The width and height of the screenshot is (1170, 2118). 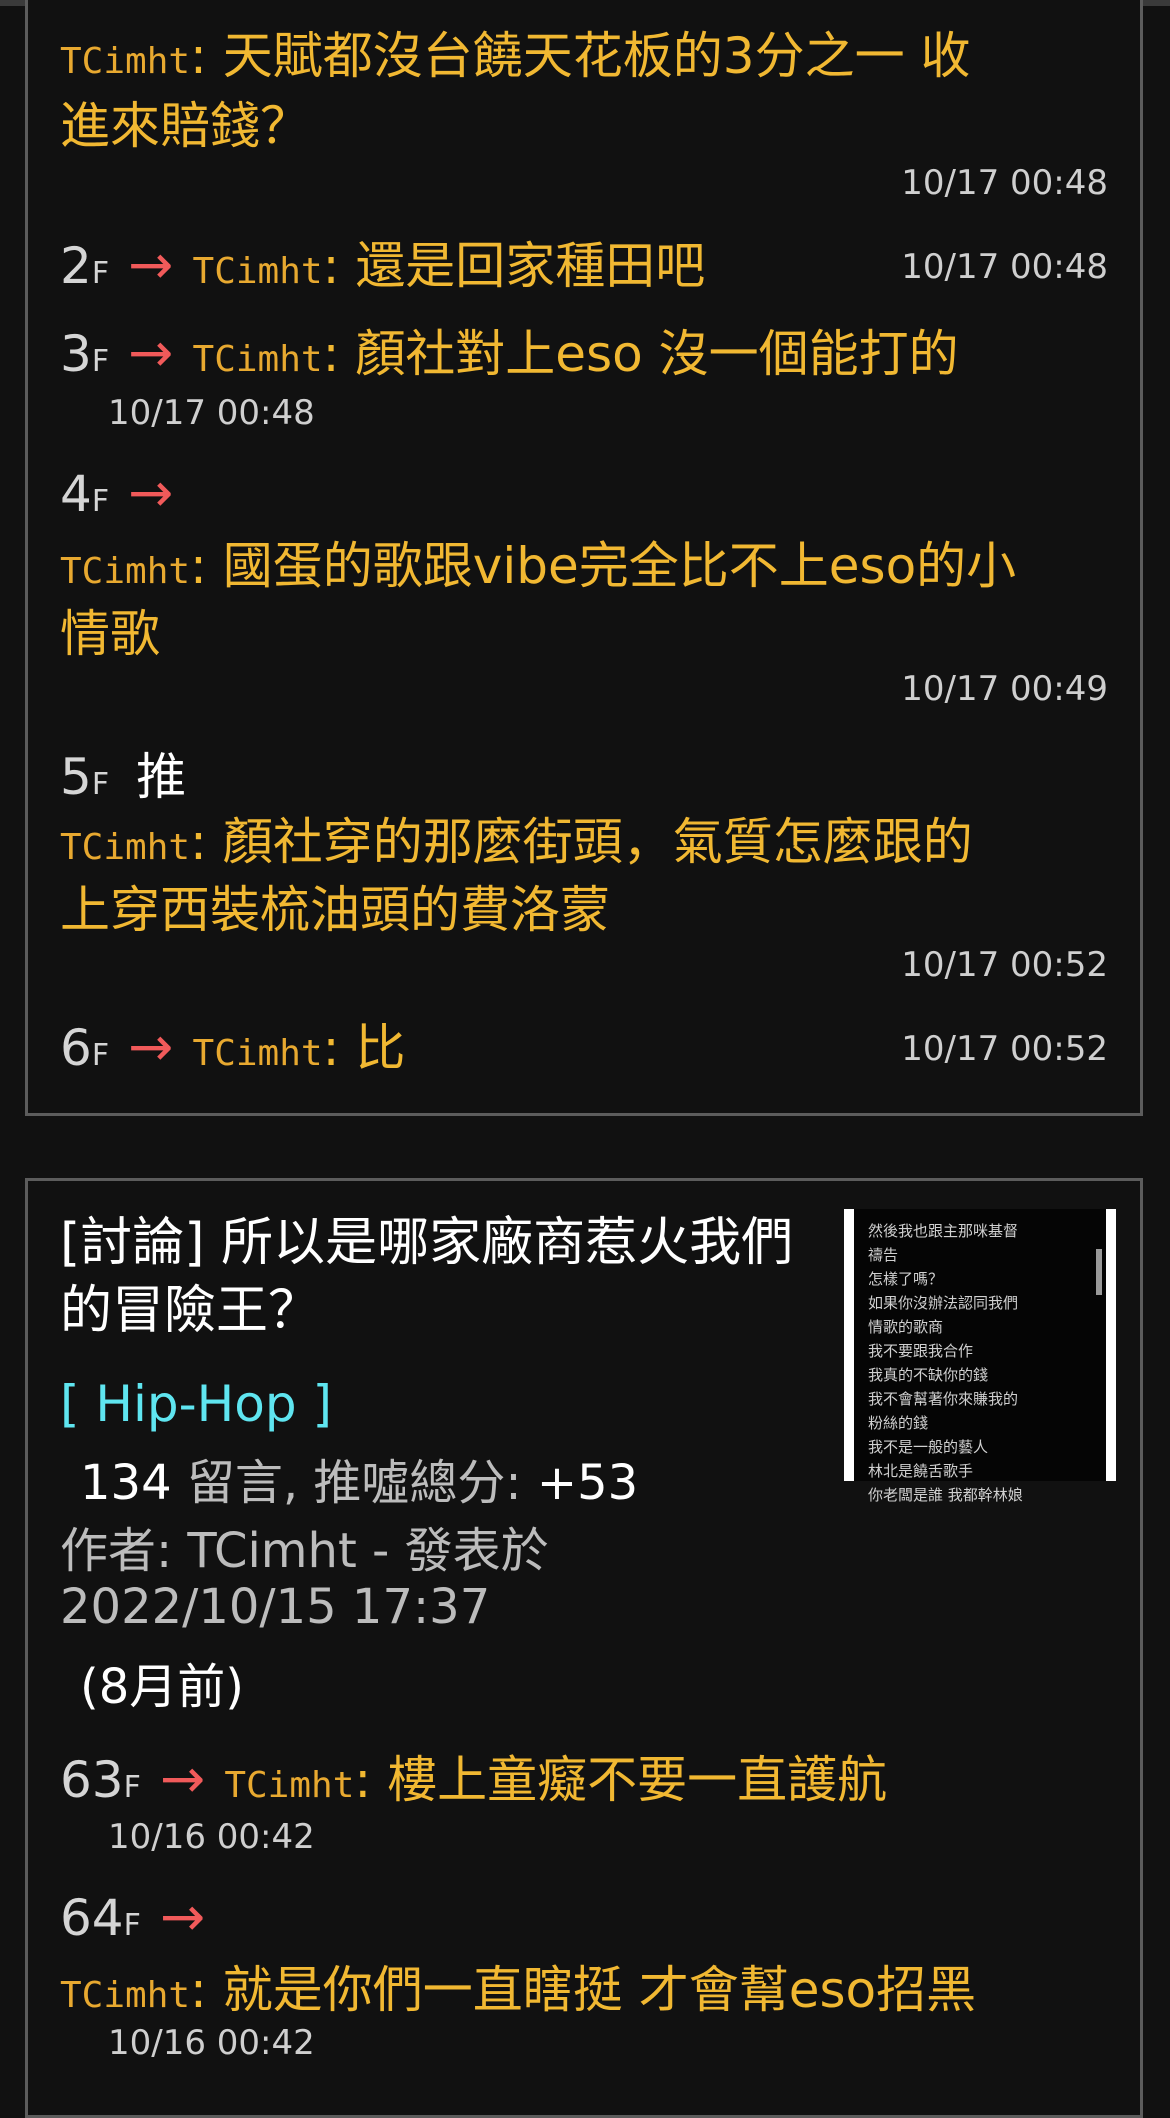 I want to click on comment-text: 比, so click(x=380, y=1048).